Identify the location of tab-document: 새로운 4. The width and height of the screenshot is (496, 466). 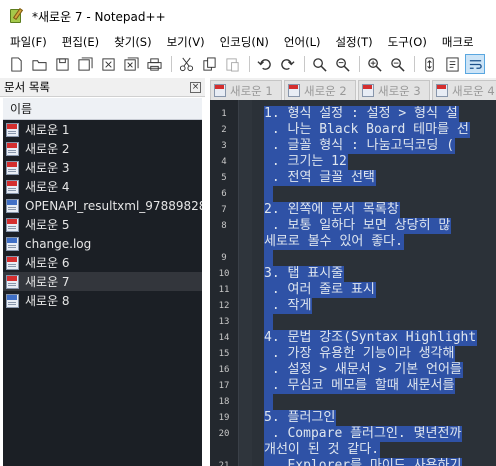
(464, 90).